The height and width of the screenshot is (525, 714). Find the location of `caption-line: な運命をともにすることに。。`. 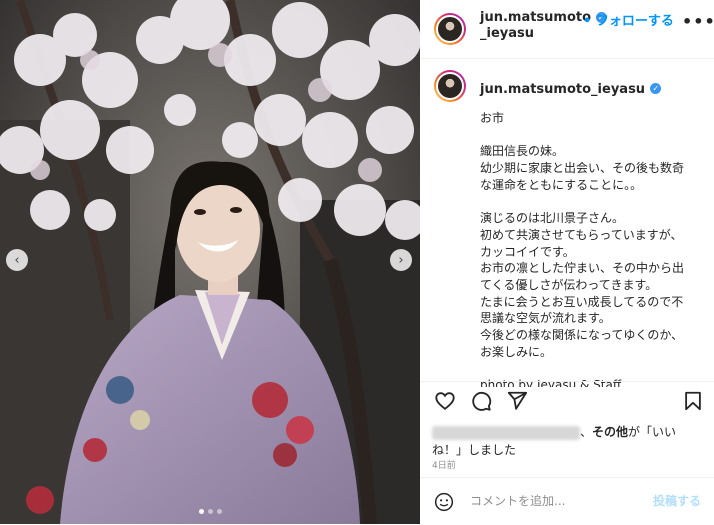

caption-line: な運命をともにすることに。。 is located at coordinates (561, 184).